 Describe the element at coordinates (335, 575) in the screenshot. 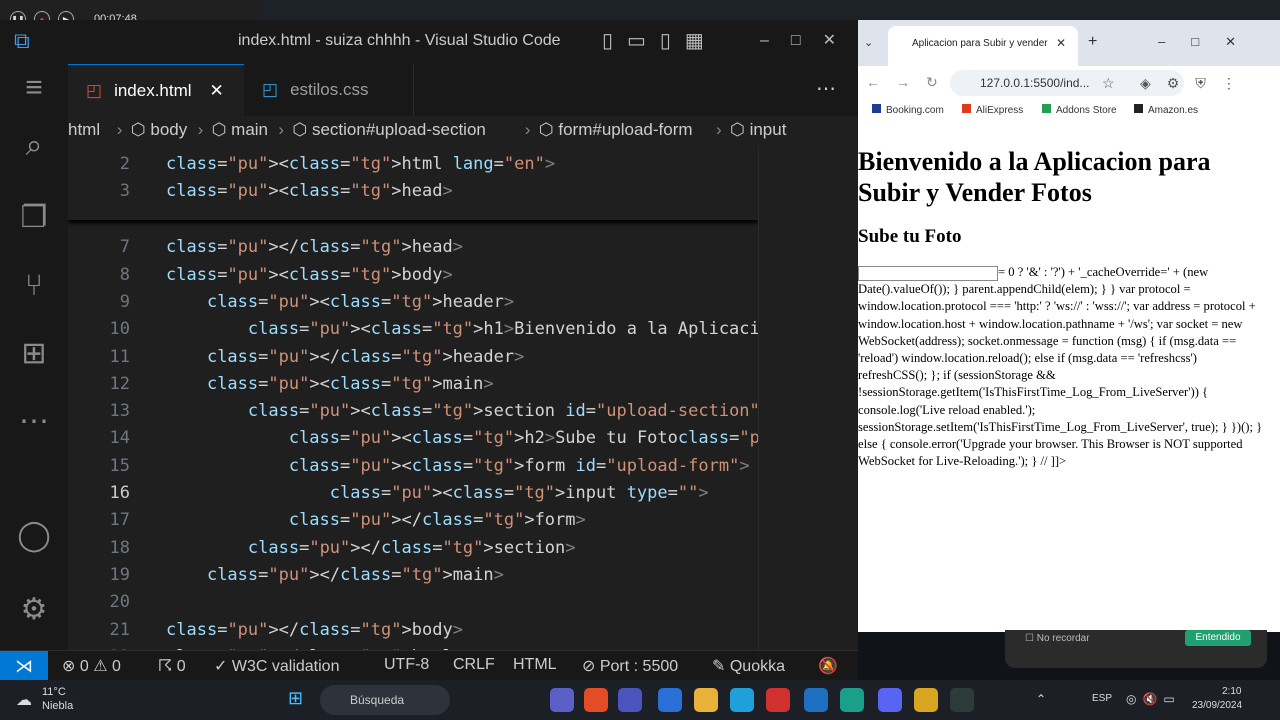

I see `code-line: class="pu"></class="tg">main>` at that location.